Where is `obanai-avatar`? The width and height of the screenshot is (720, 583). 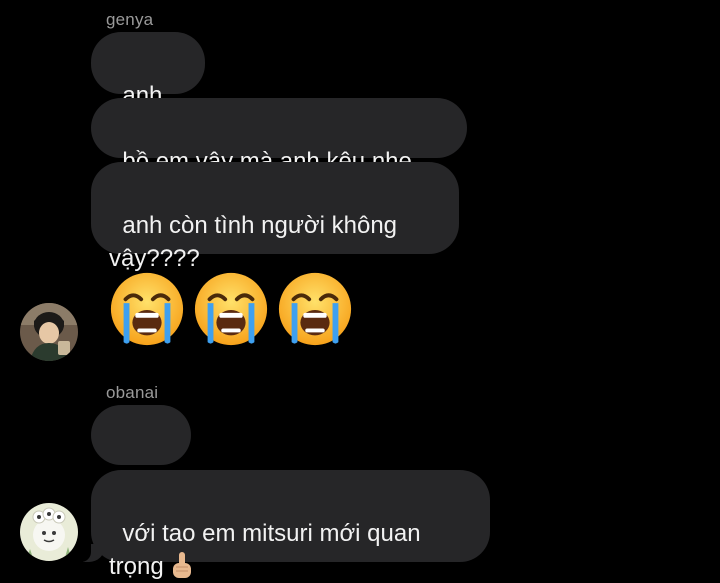
obanai-avatar is located at coordinates (49, 532).